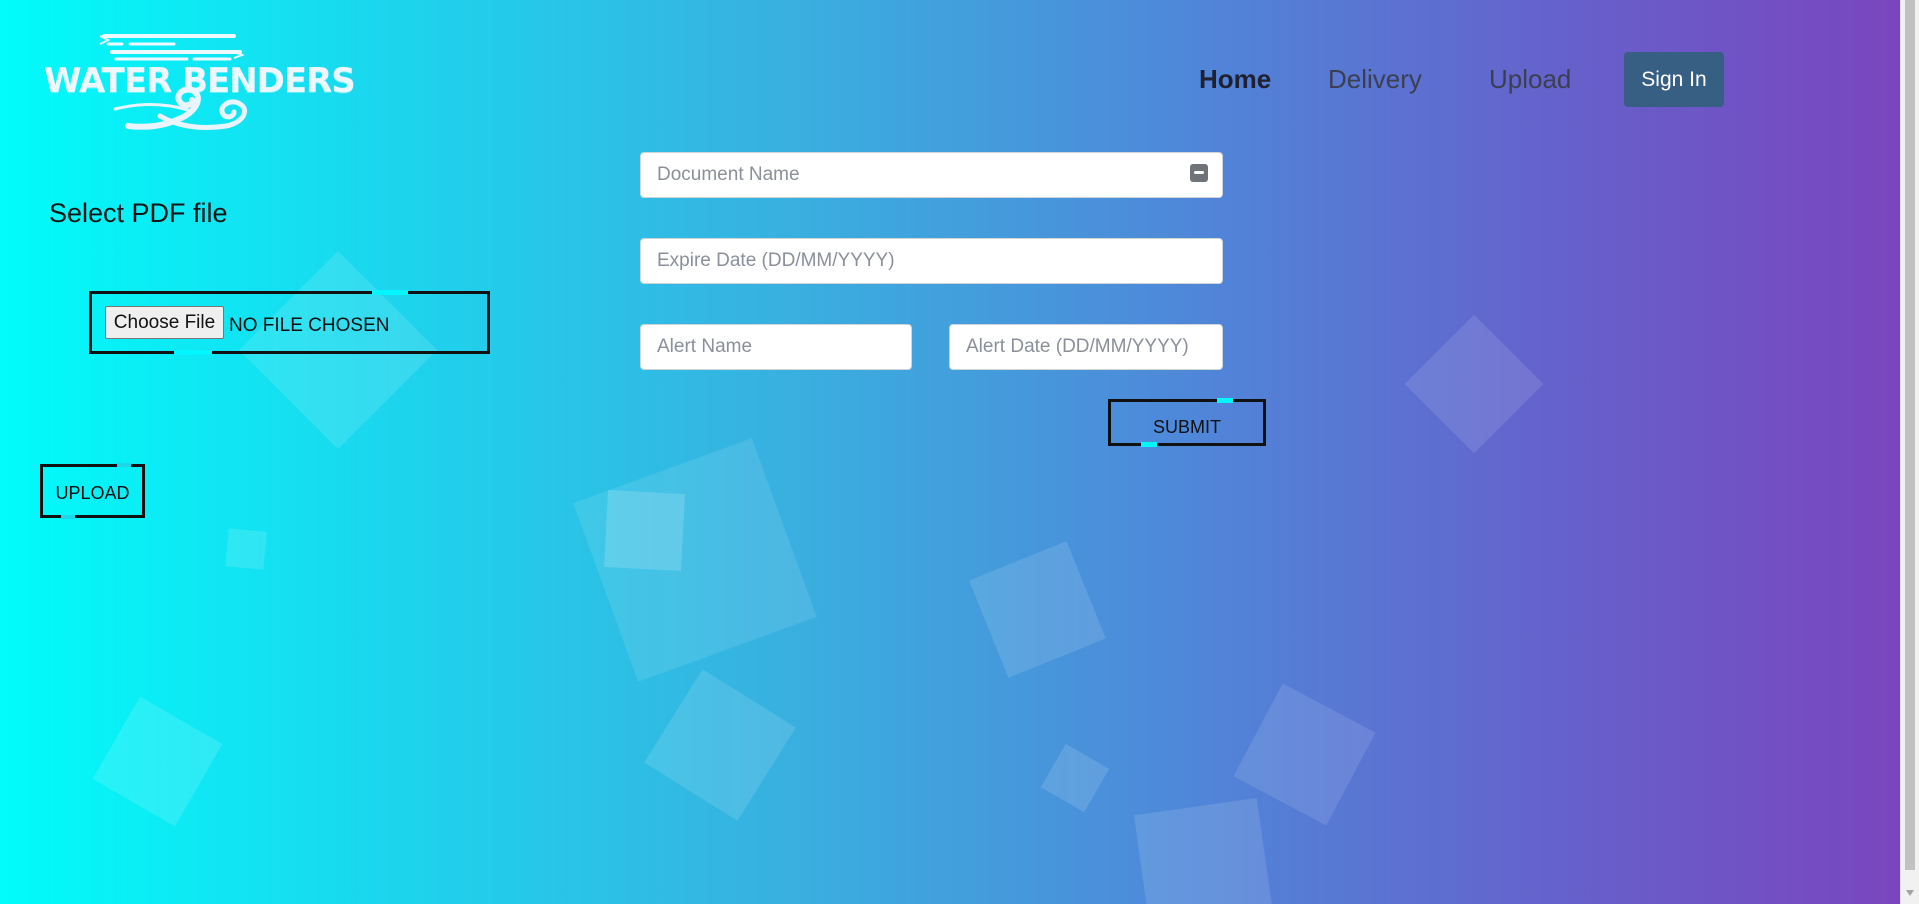 Image resolution: width=1919 pixels, height=904 pixels. I want to click on water-benders-logo: WATER BENDERS, so click(199, 85).